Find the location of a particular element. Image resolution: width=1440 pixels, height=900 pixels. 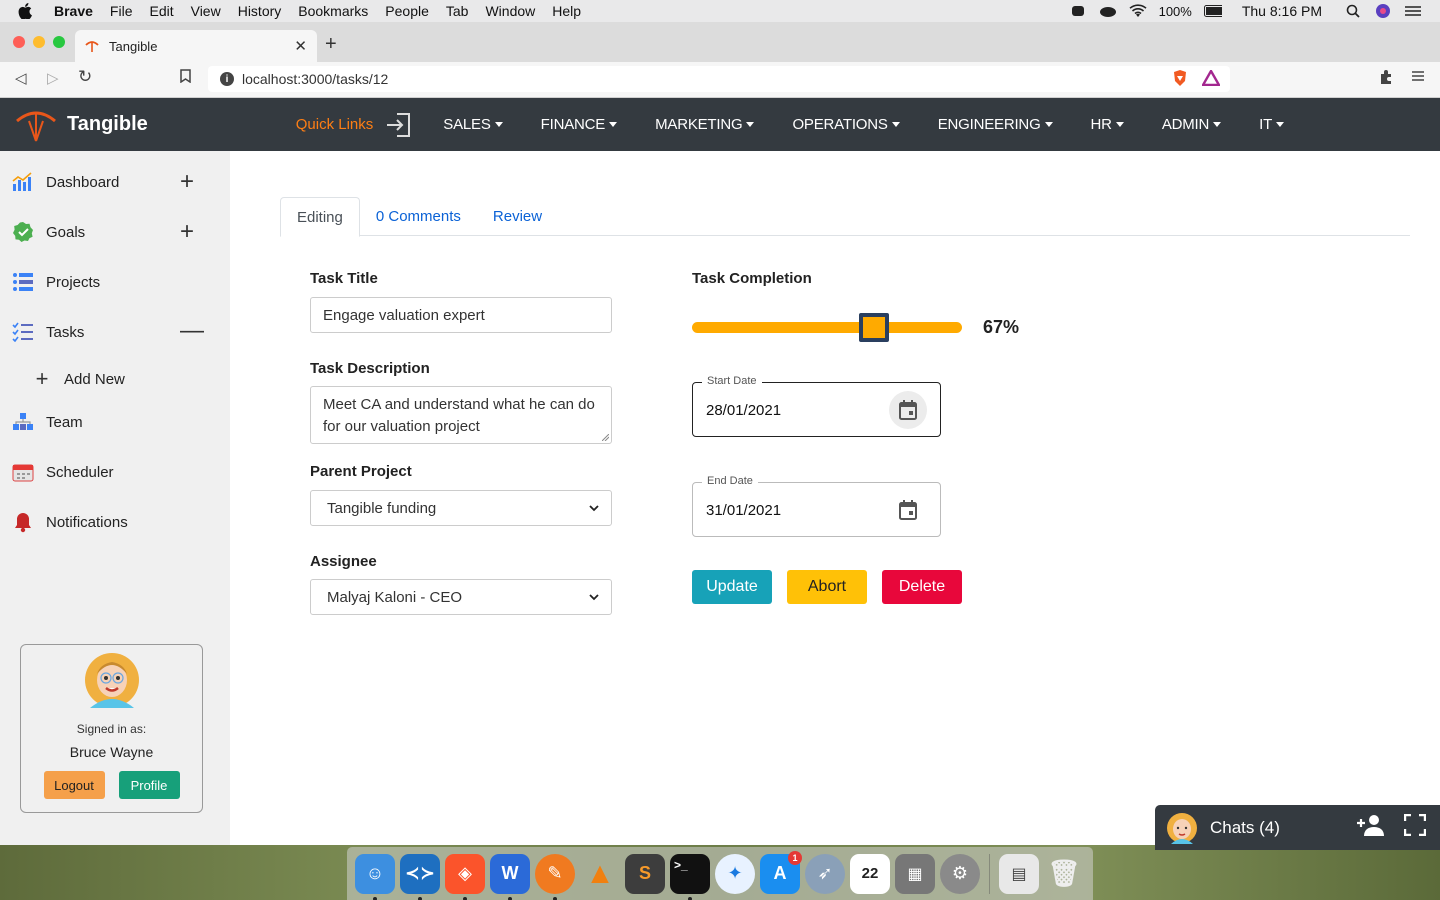

quick-links: Quick Links is located at coordinates (355, 125).